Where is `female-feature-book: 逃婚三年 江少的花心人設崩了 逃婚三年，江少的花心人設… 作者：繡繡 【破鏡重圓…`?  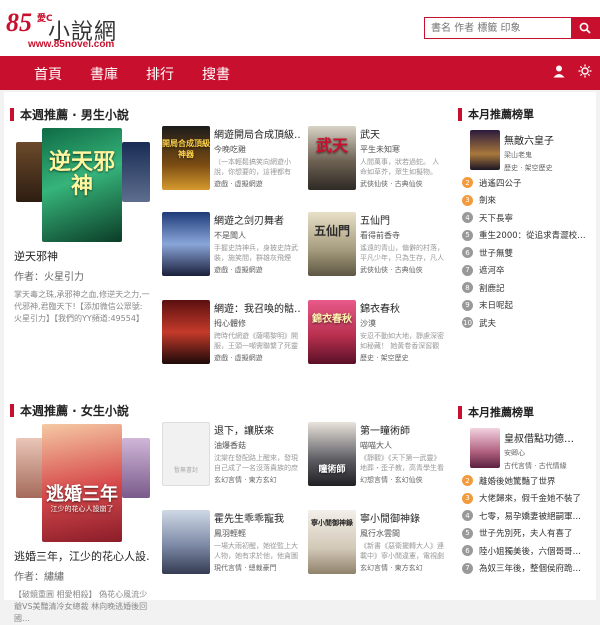
female-feature-book: 逃婚三年 江少的花心人設崩了 逃婚三年，江少的花心人設… 作者：繡繡 【破鏡重圓… is located at coordinates (82, 524).